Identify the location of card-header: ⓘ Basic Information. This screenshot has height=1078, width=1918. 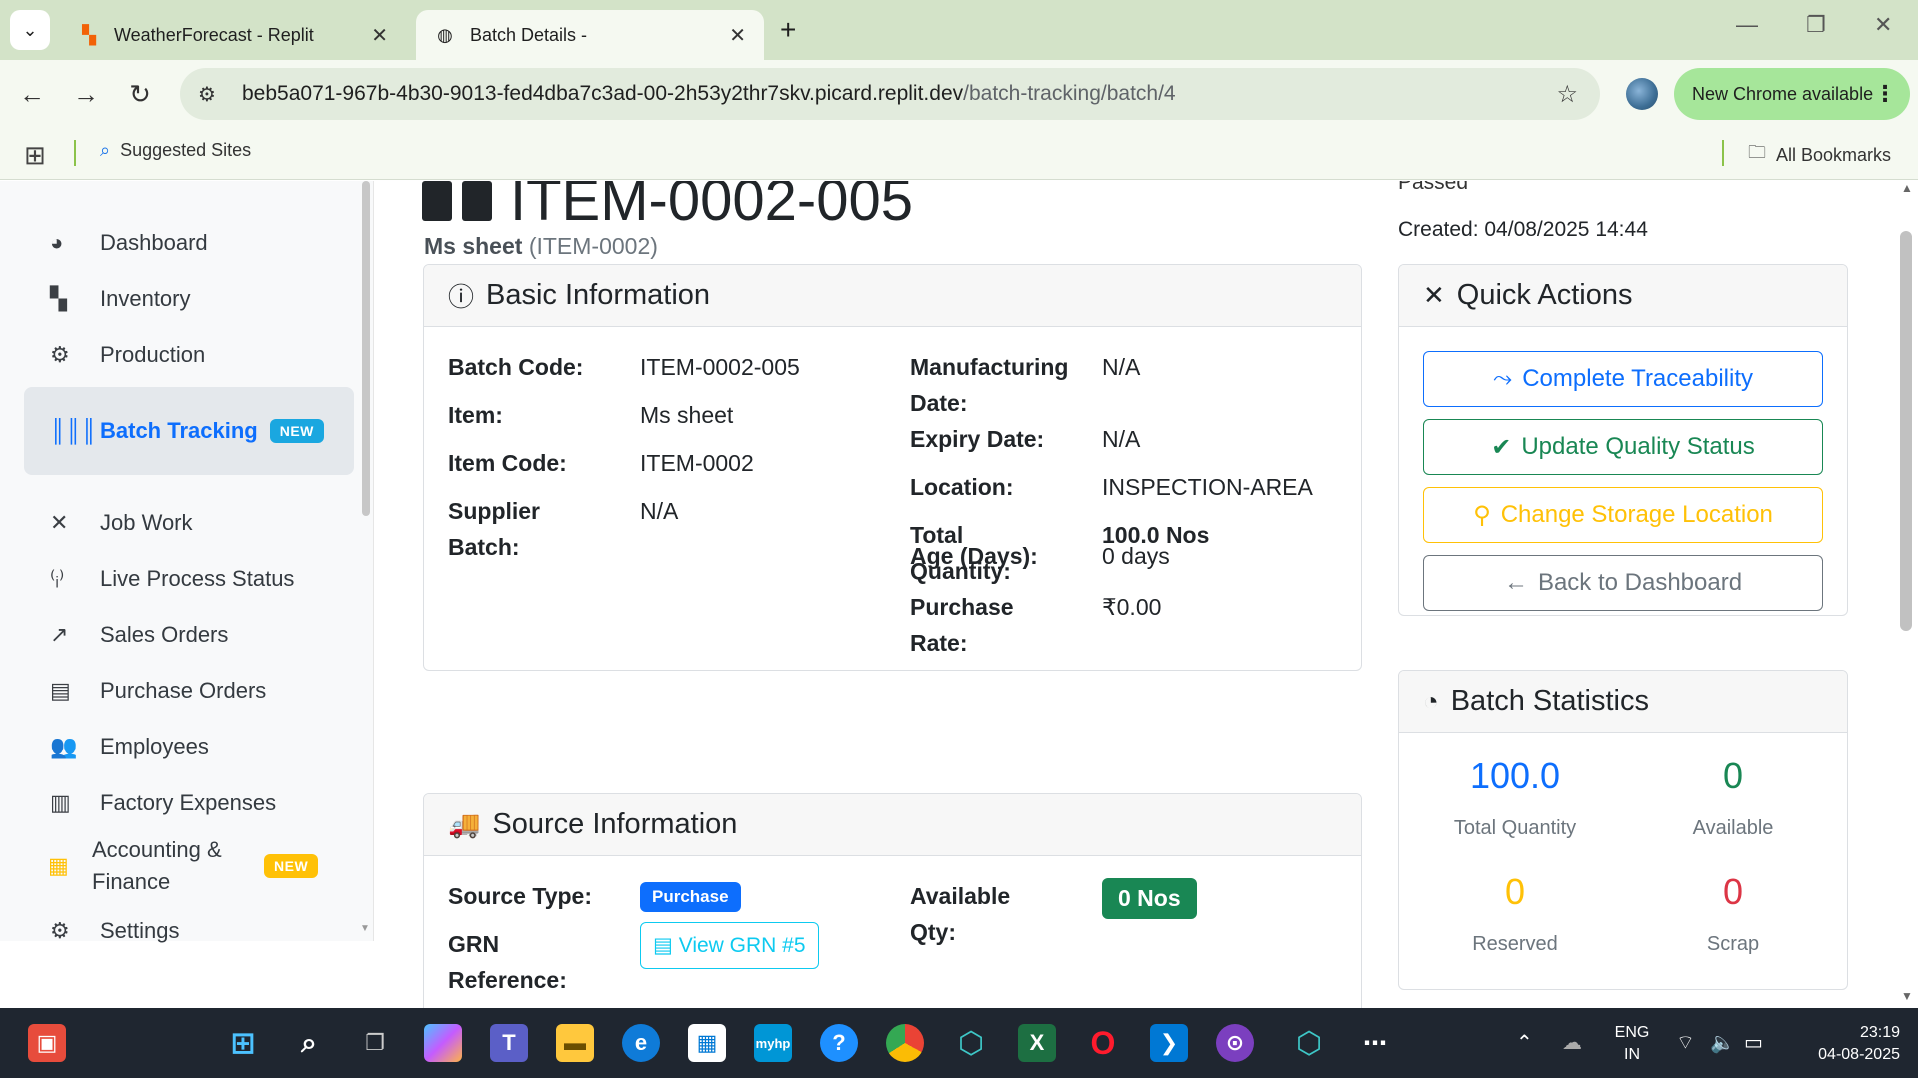
(892, 296).